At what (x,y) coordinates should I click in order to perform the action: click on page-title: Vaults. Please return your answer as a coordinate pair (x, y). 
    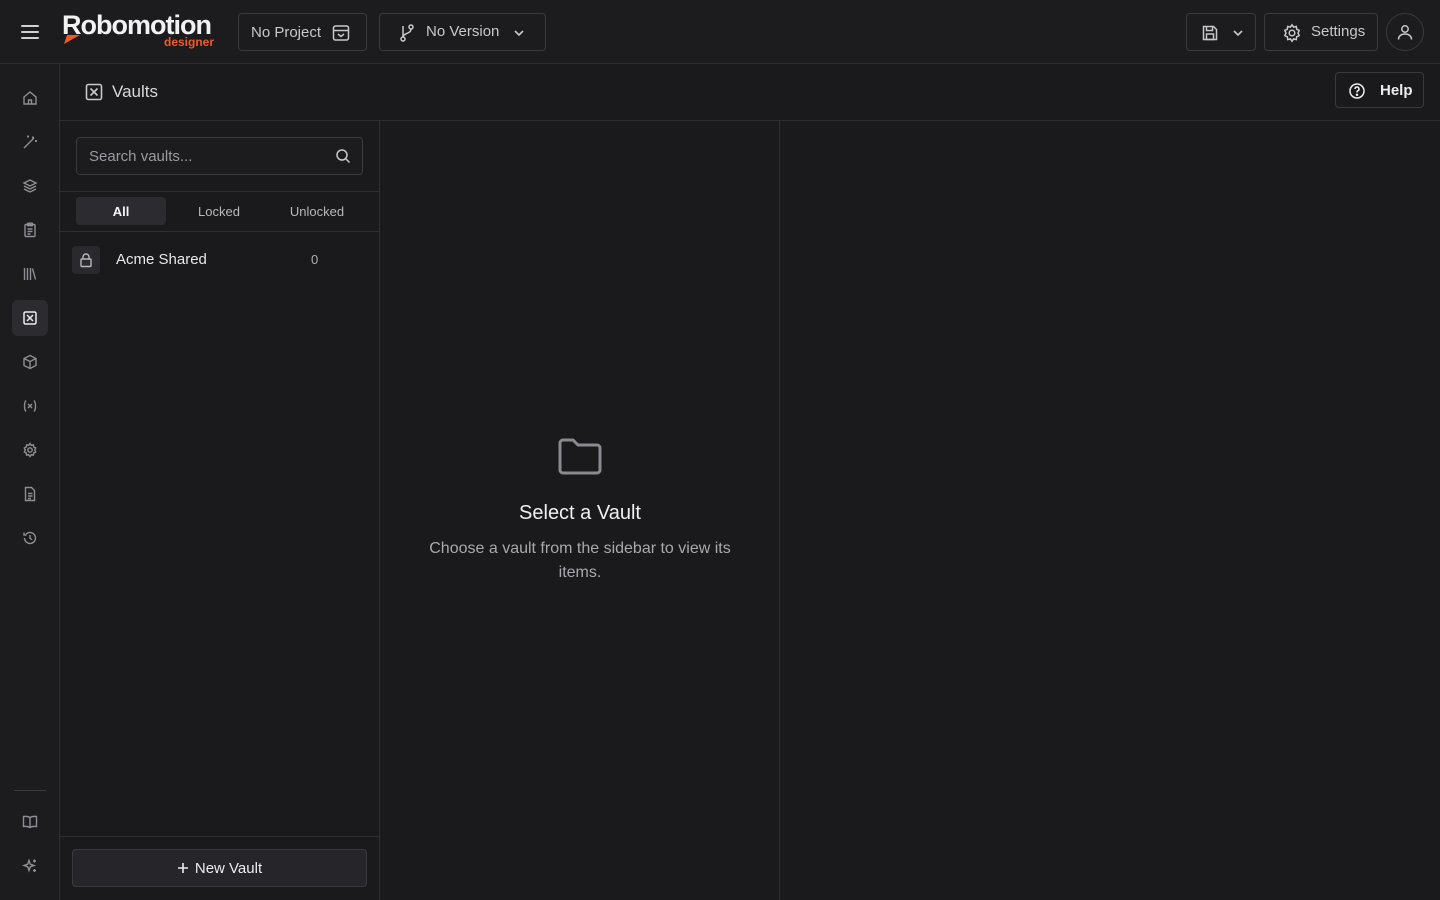
    Looking at the image, I should click on (135, 91).